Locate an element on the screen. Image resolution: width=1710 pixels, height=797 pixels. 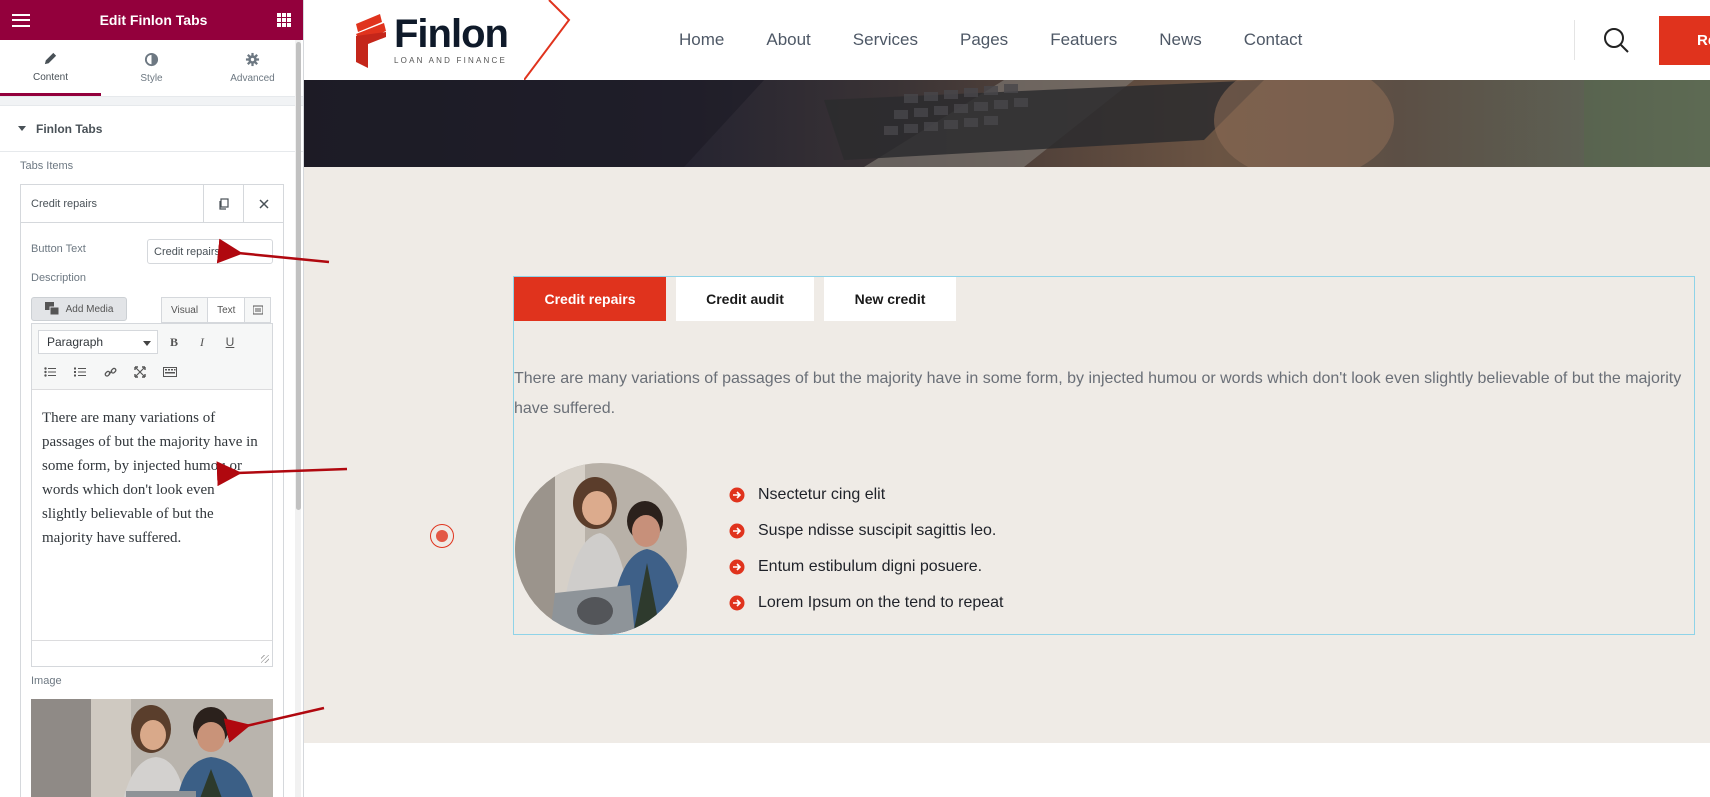
tab-content: Content is located at coordinates (50, 68).